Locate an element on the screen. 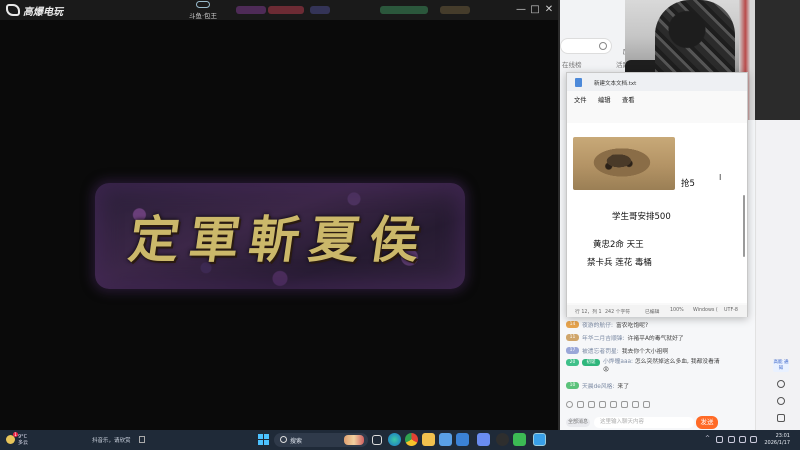 The height and width of the screenshot is (450, 800). network-icon is located at coordinates (731, 439).